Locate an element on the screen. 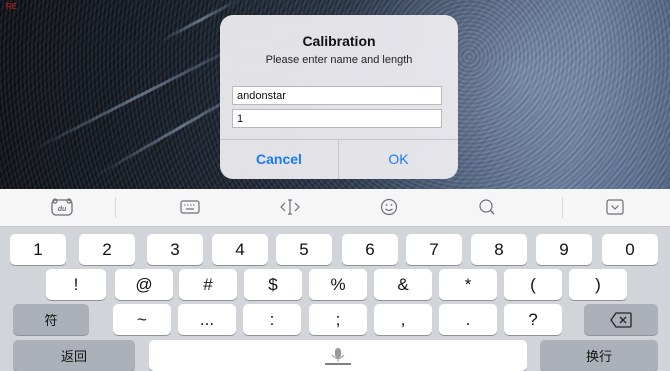 Image resolution: width=670 pixels, height=371 pixels. key-at: @ is located at coordinates (144, 284).